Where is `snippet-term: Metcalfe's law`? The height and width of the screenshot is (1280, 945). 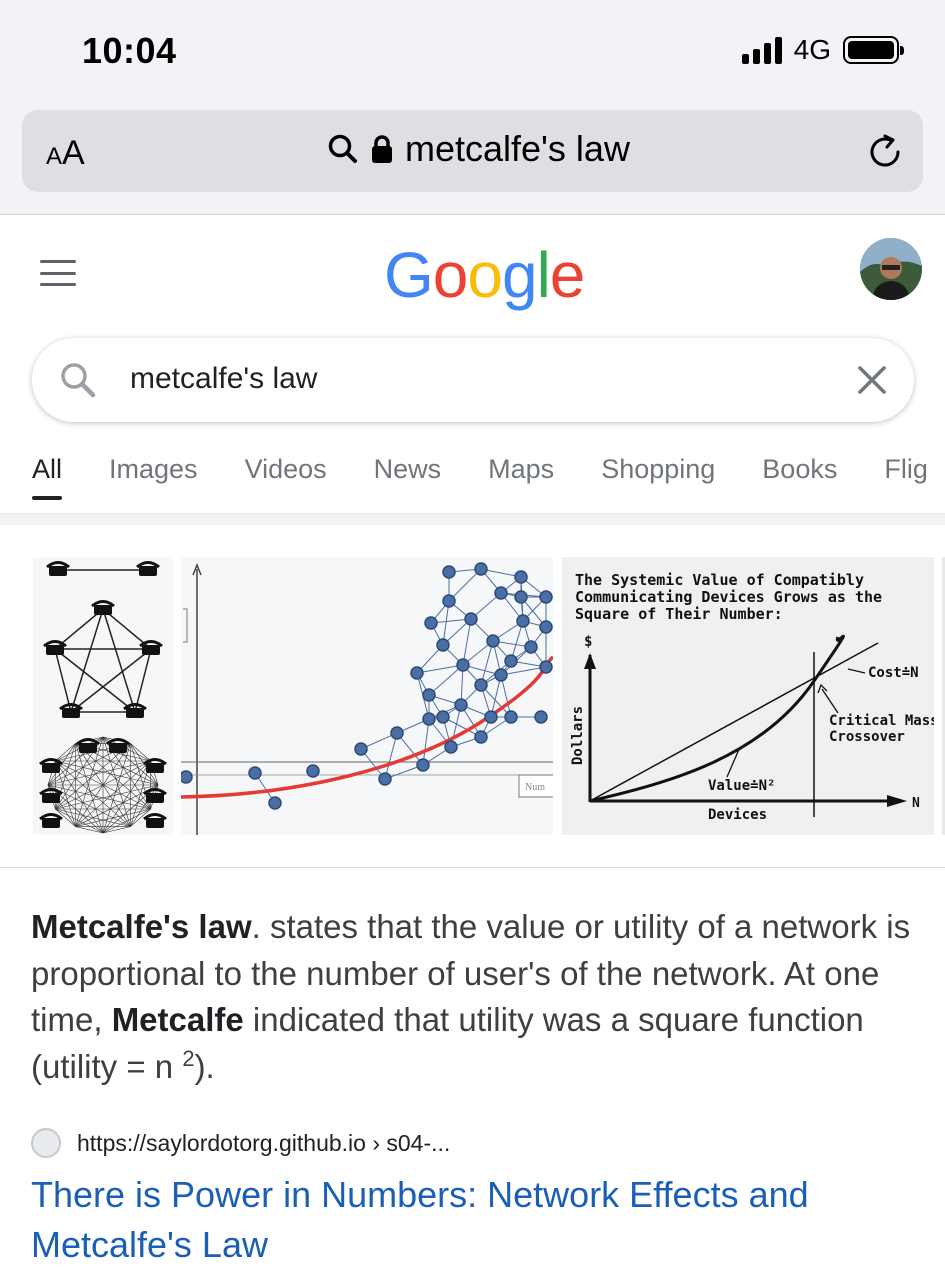 snippet-term: Metcalfe's law is located at coordinates (141, 926).